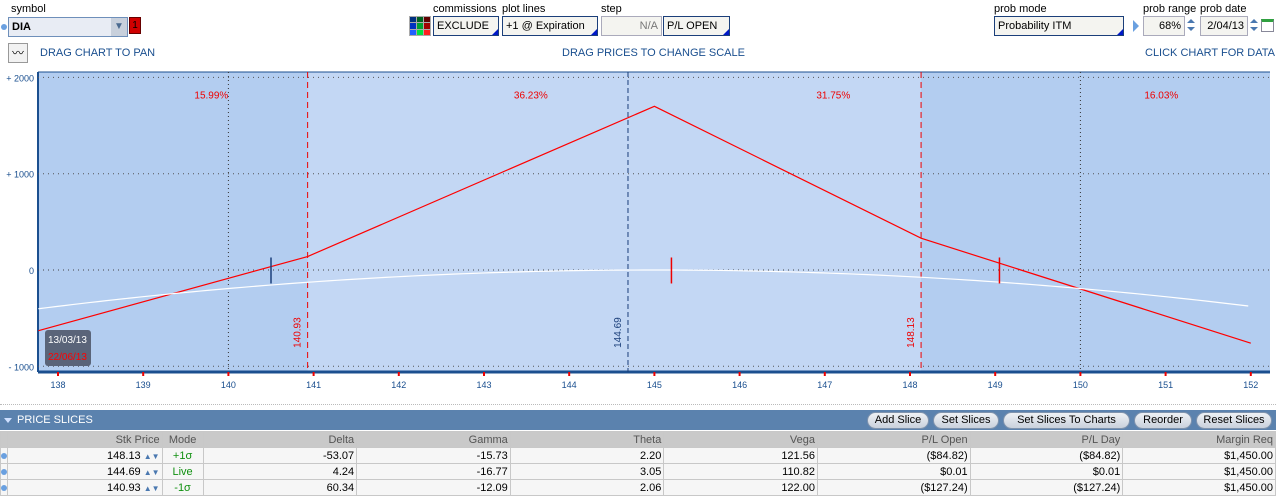 The image size is (1276, 497). What do you see at coordinates (433, 455) in the screenshot?
I see `cell-gamma: -15.73` at bounding box center [433, 455].